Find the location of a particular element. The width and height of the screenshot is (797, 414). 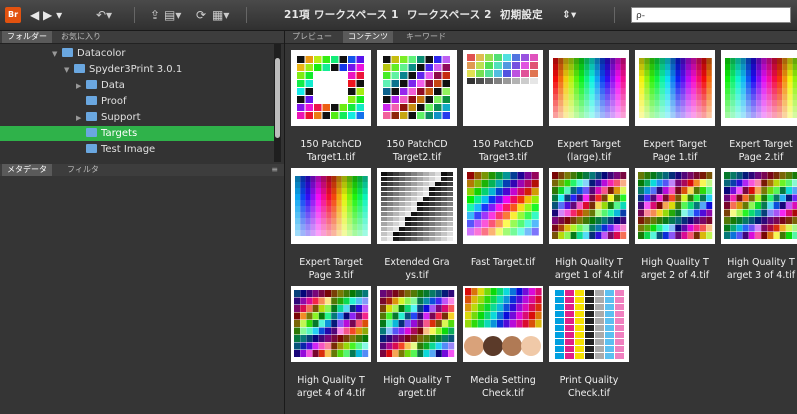

rotate-icon: ⟳ is located at coordinates (201, 15).